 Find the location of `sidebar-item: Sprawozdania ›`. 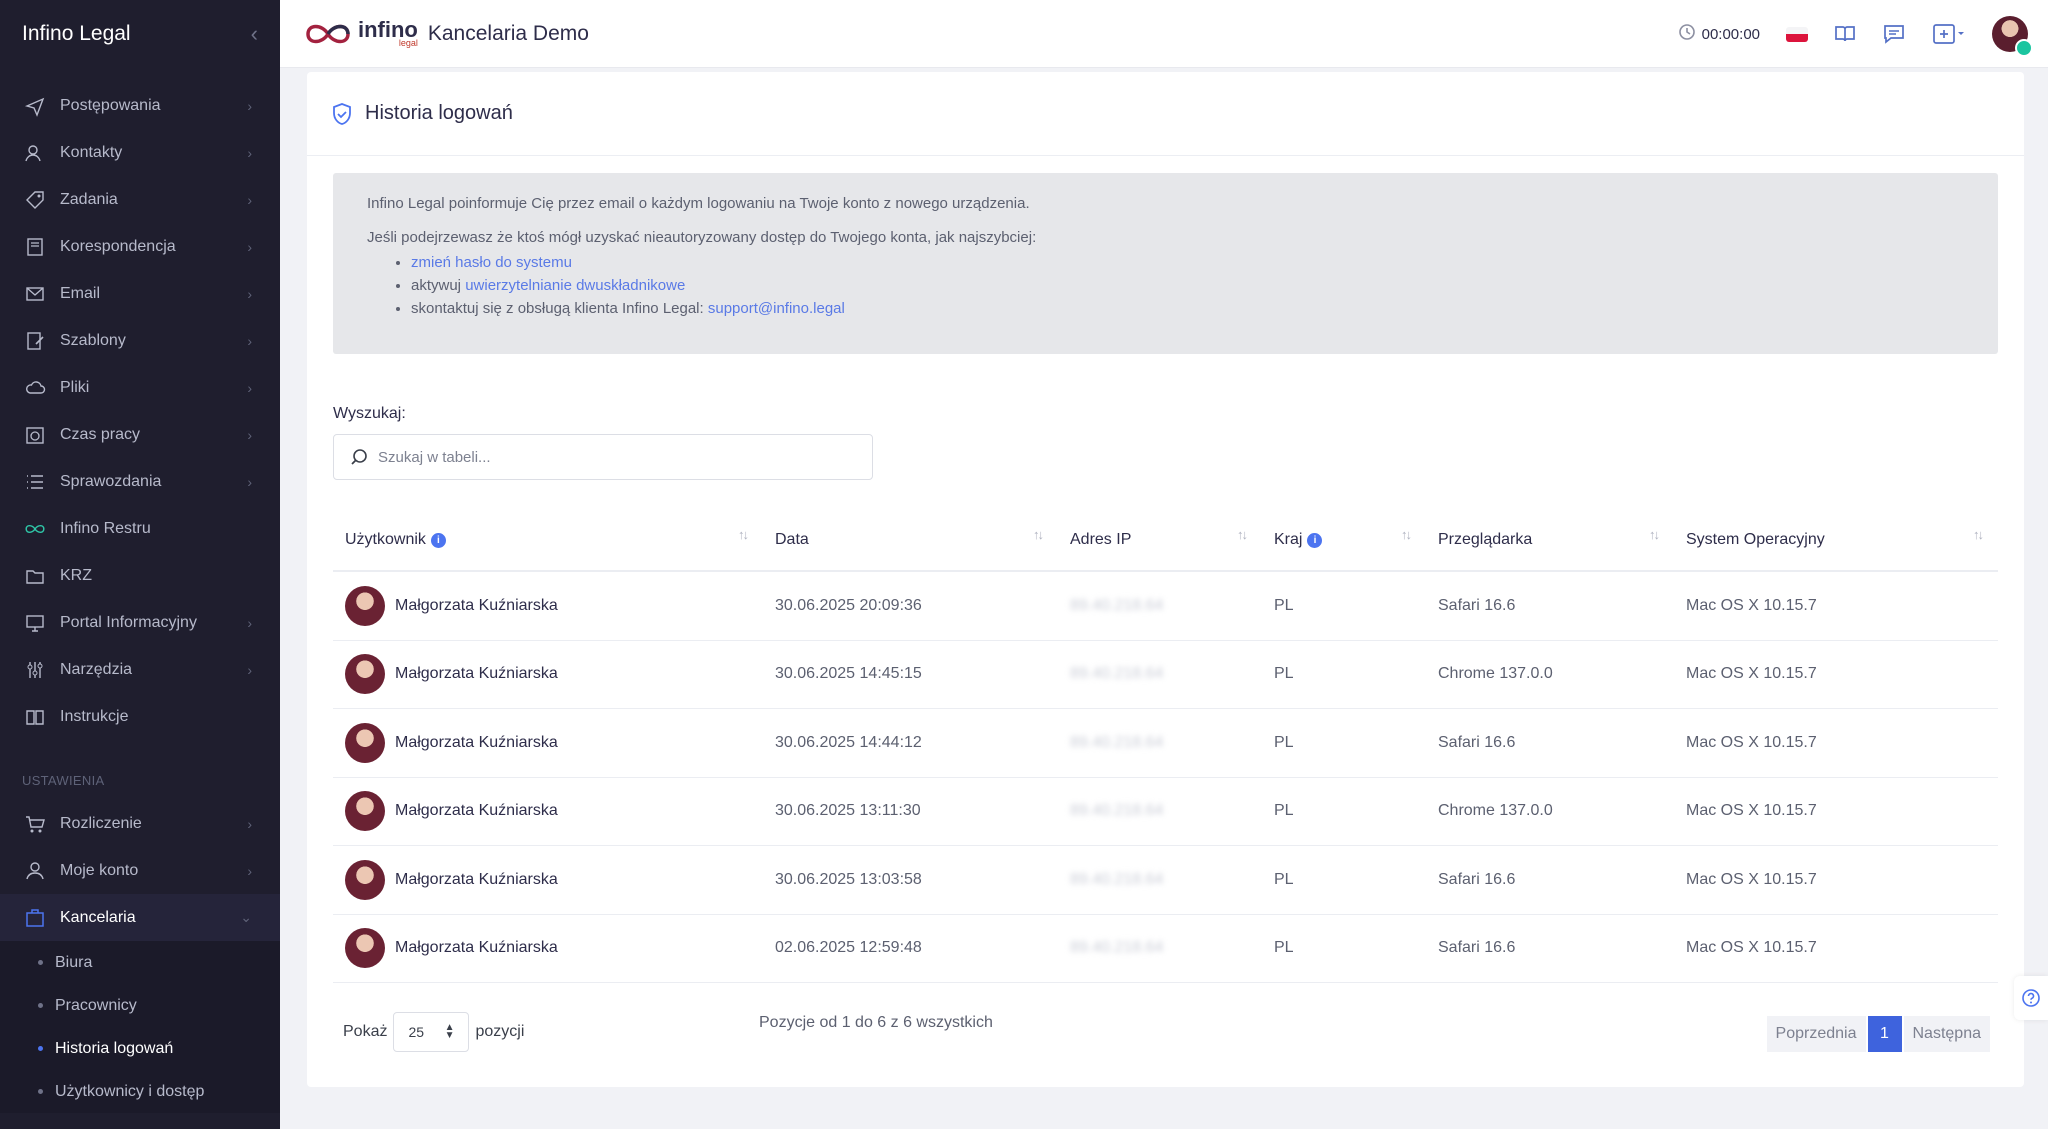

sidebar-item: Sprawozdania › is located at coordinates (140, 481).